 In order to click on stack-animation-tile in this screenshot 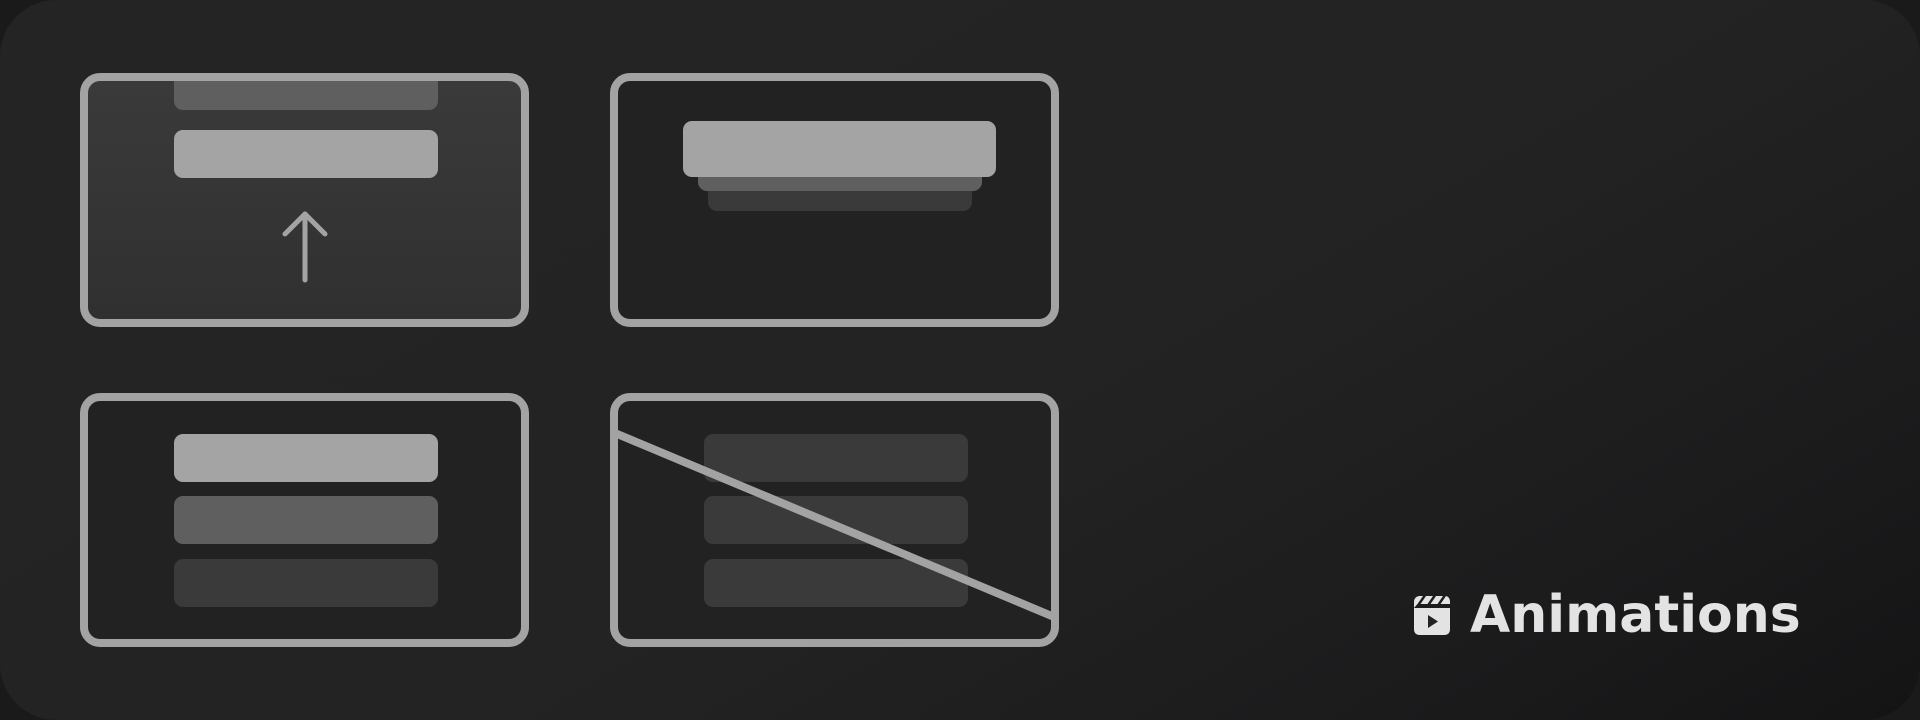, I will do `click(834, 200)`.